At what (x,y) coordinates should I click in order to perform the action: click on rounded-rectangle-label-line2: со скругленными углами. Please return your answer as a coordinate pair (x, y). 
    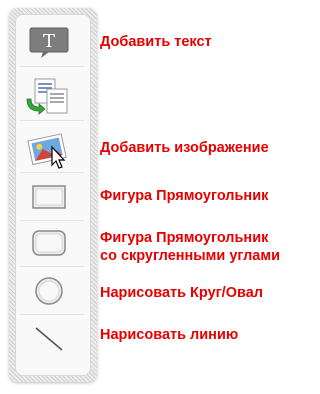
    Looking at the image, I should click on (190, 256).